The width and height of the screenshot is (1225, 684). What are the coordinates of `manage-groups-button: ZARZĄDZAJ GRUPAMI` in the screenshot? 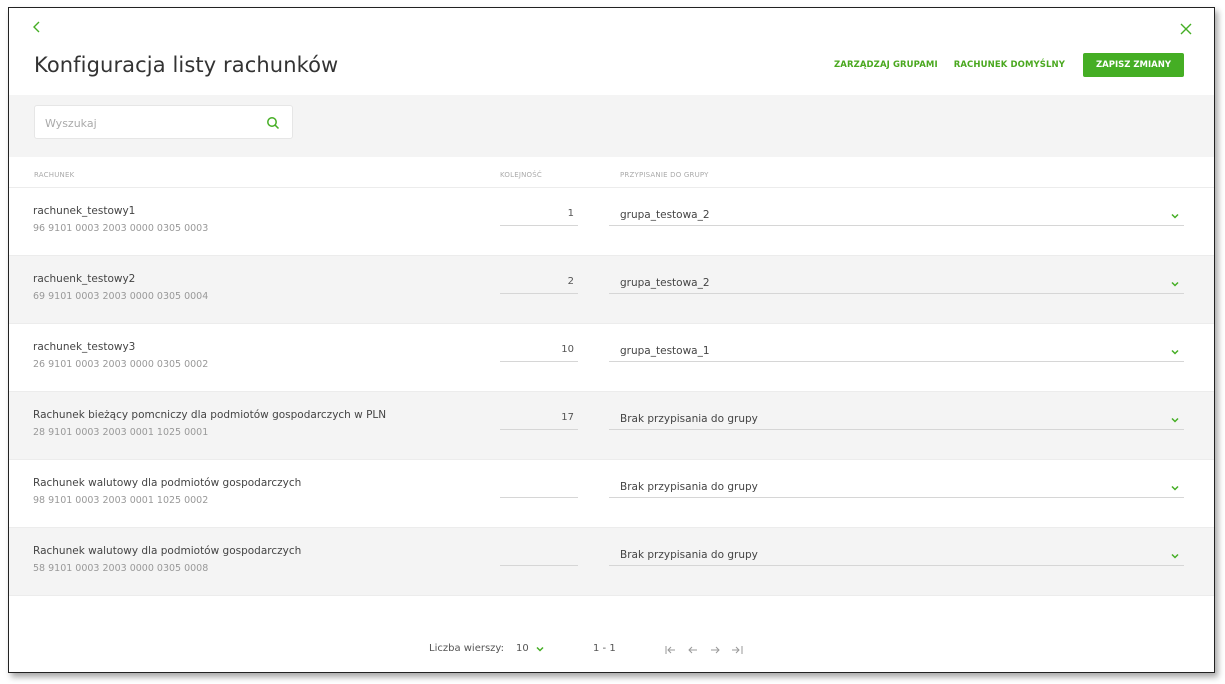 It's located at (886, 65).